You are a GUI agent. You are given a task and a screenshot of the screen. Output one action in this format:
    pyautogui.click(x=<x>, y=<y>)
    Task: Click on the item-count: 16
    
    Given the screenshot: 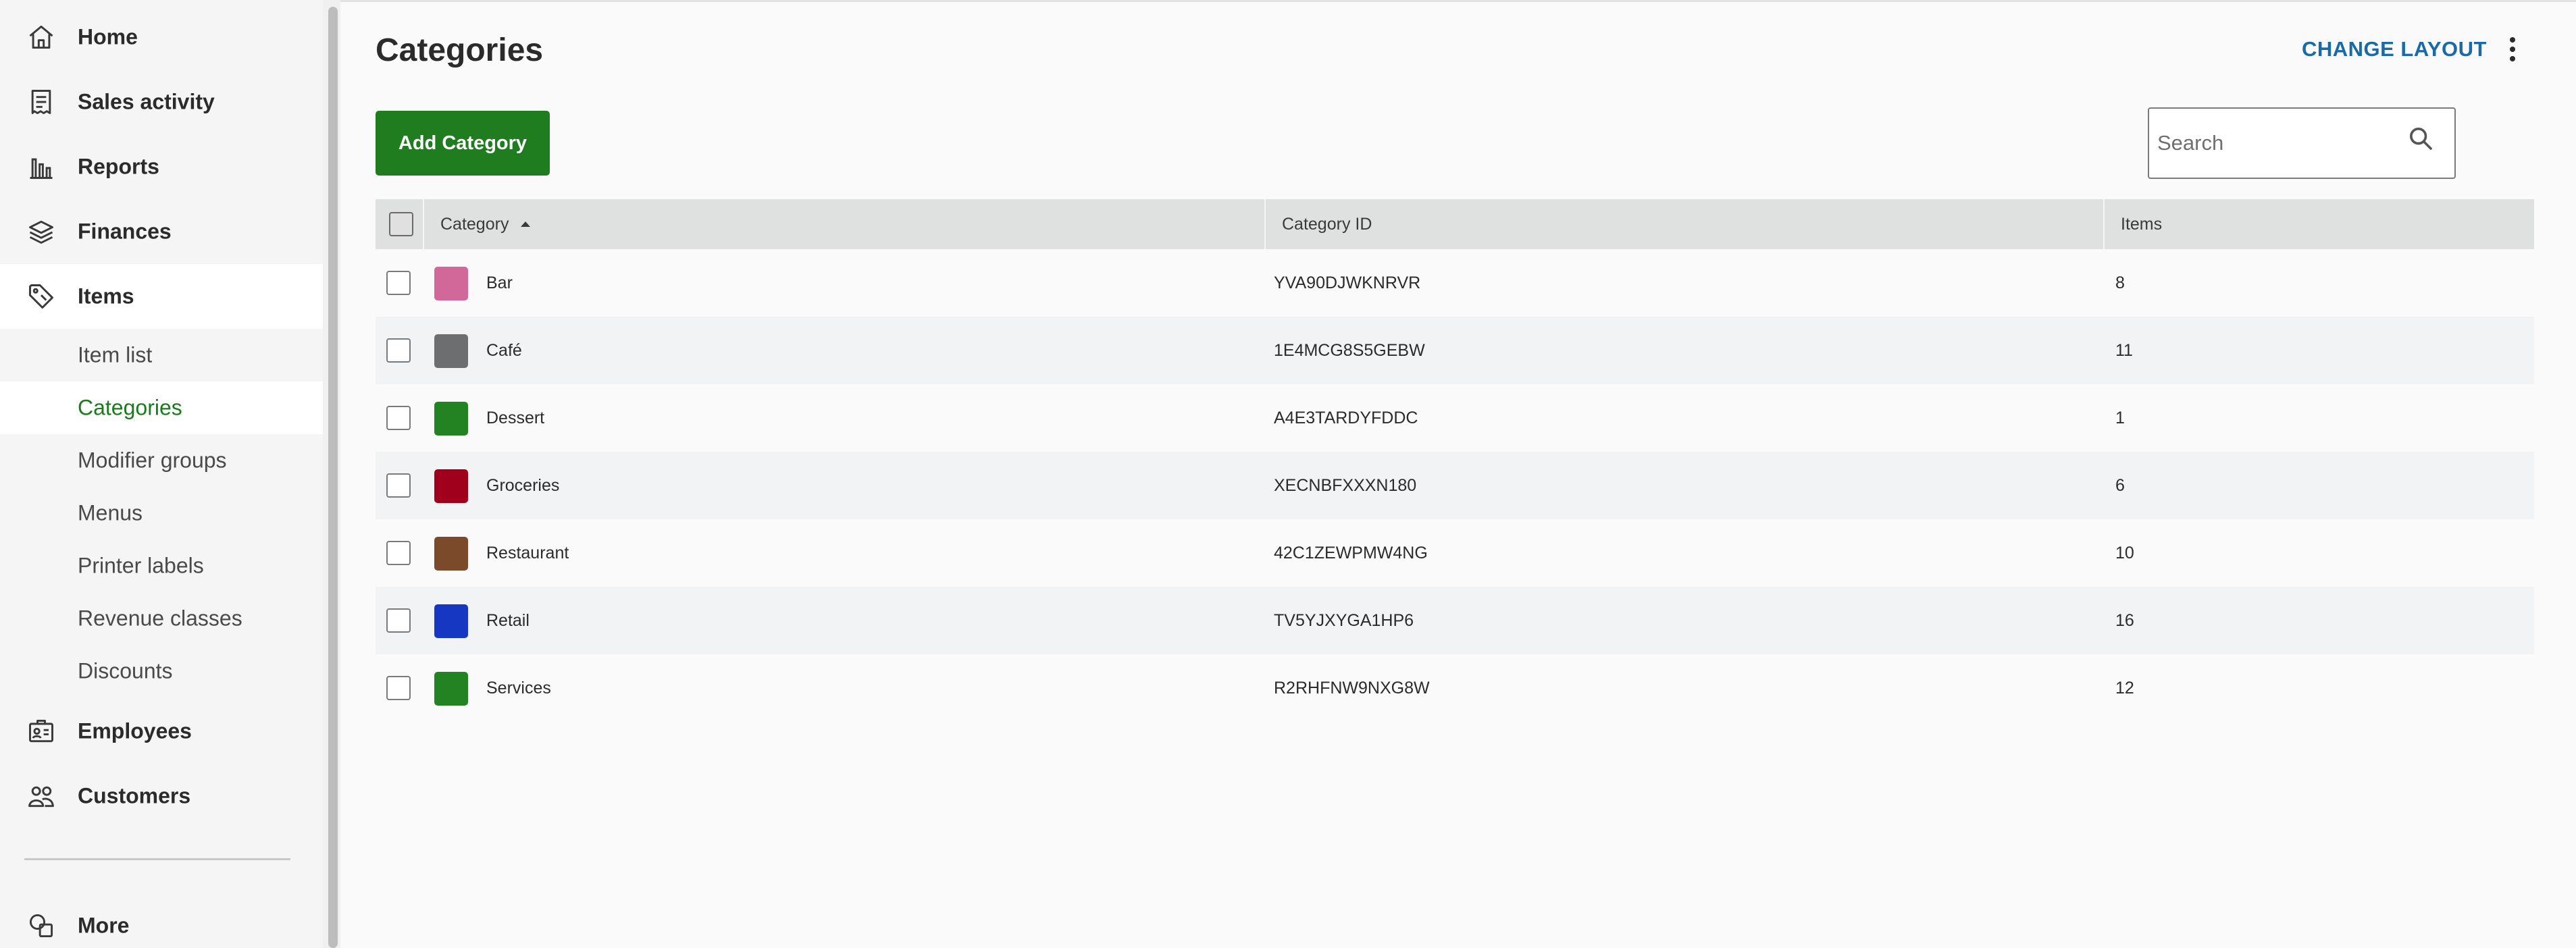 What is the action you would take?
    pyautogui.click(x=2124, y=620)
    